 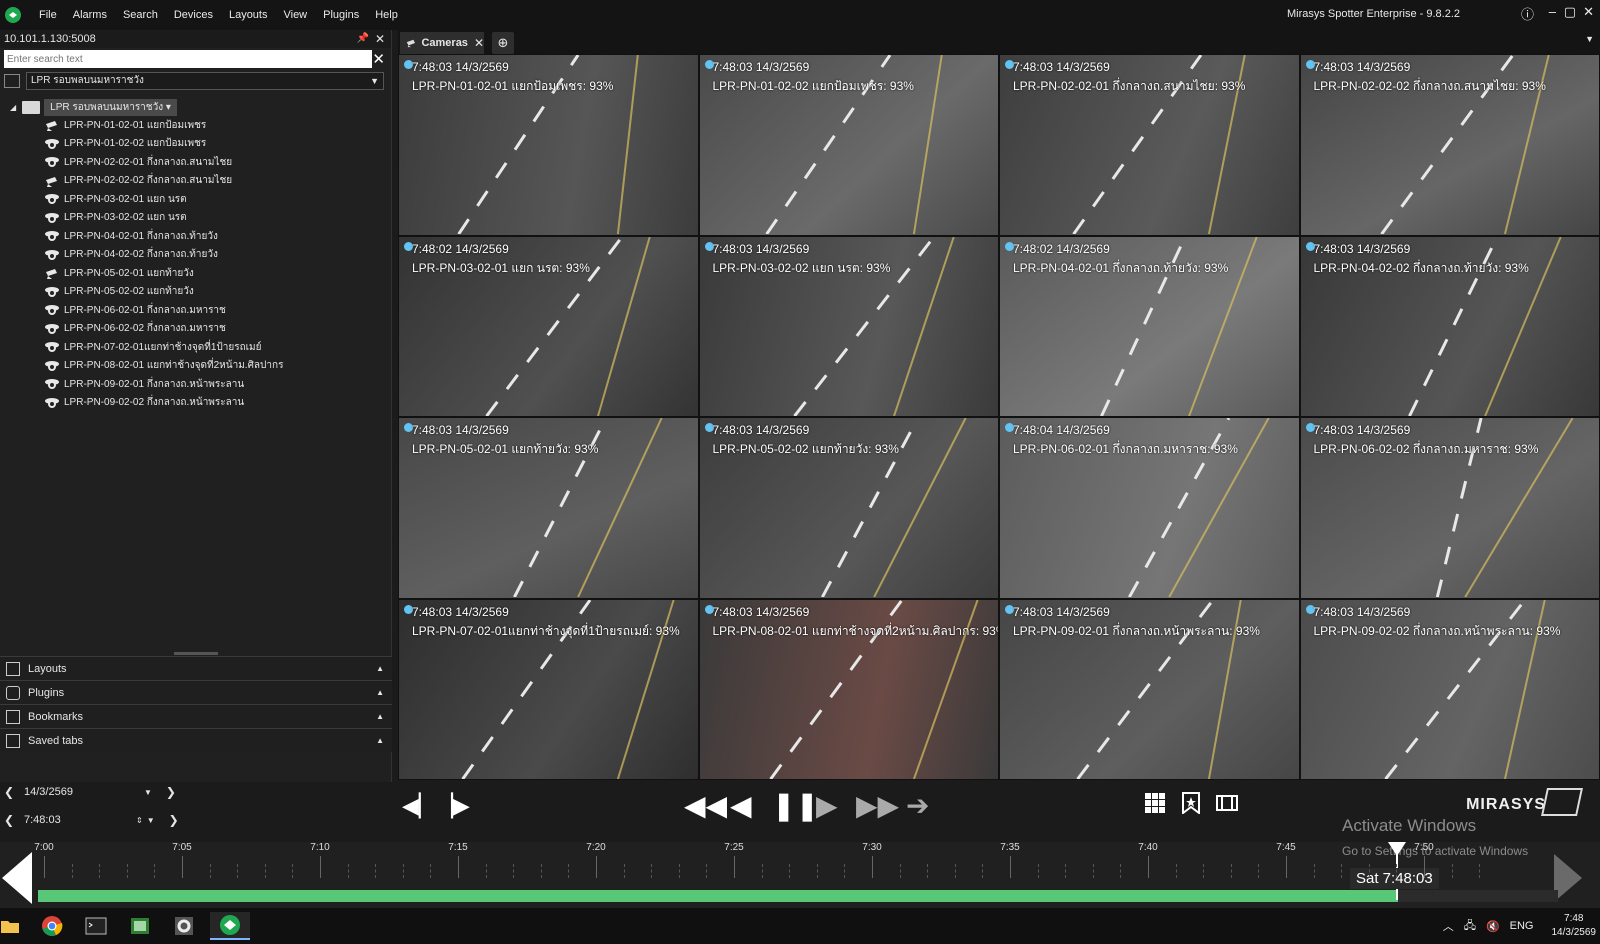 I want to click on go-live-icon: ➔, so click(x=917, y=806).